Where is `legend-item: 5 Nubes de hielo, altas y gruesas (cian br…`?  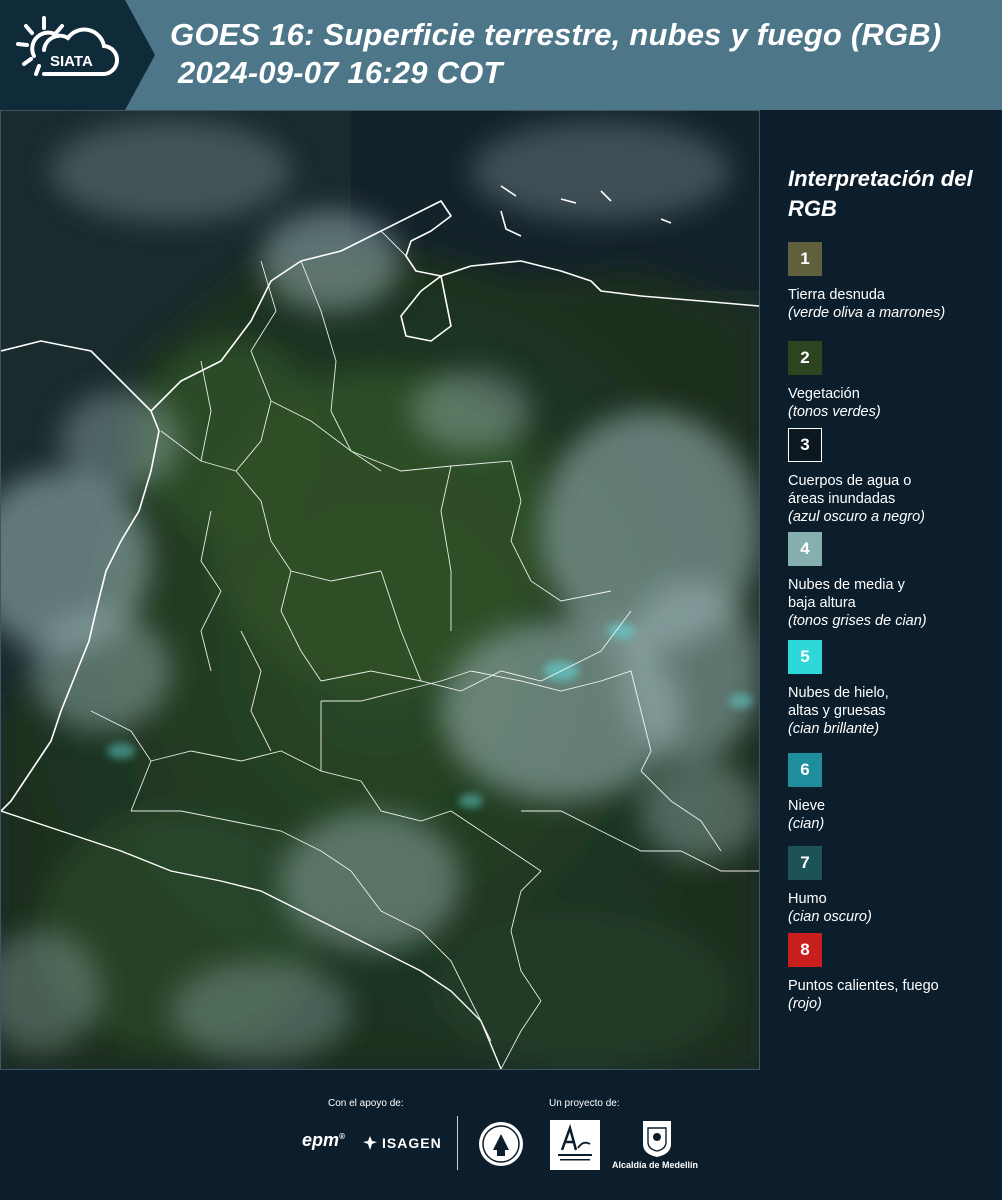
legend-item: 5 Nubes de hielo, altas y gruesas (cian br… is located at coordinates (893, 689).